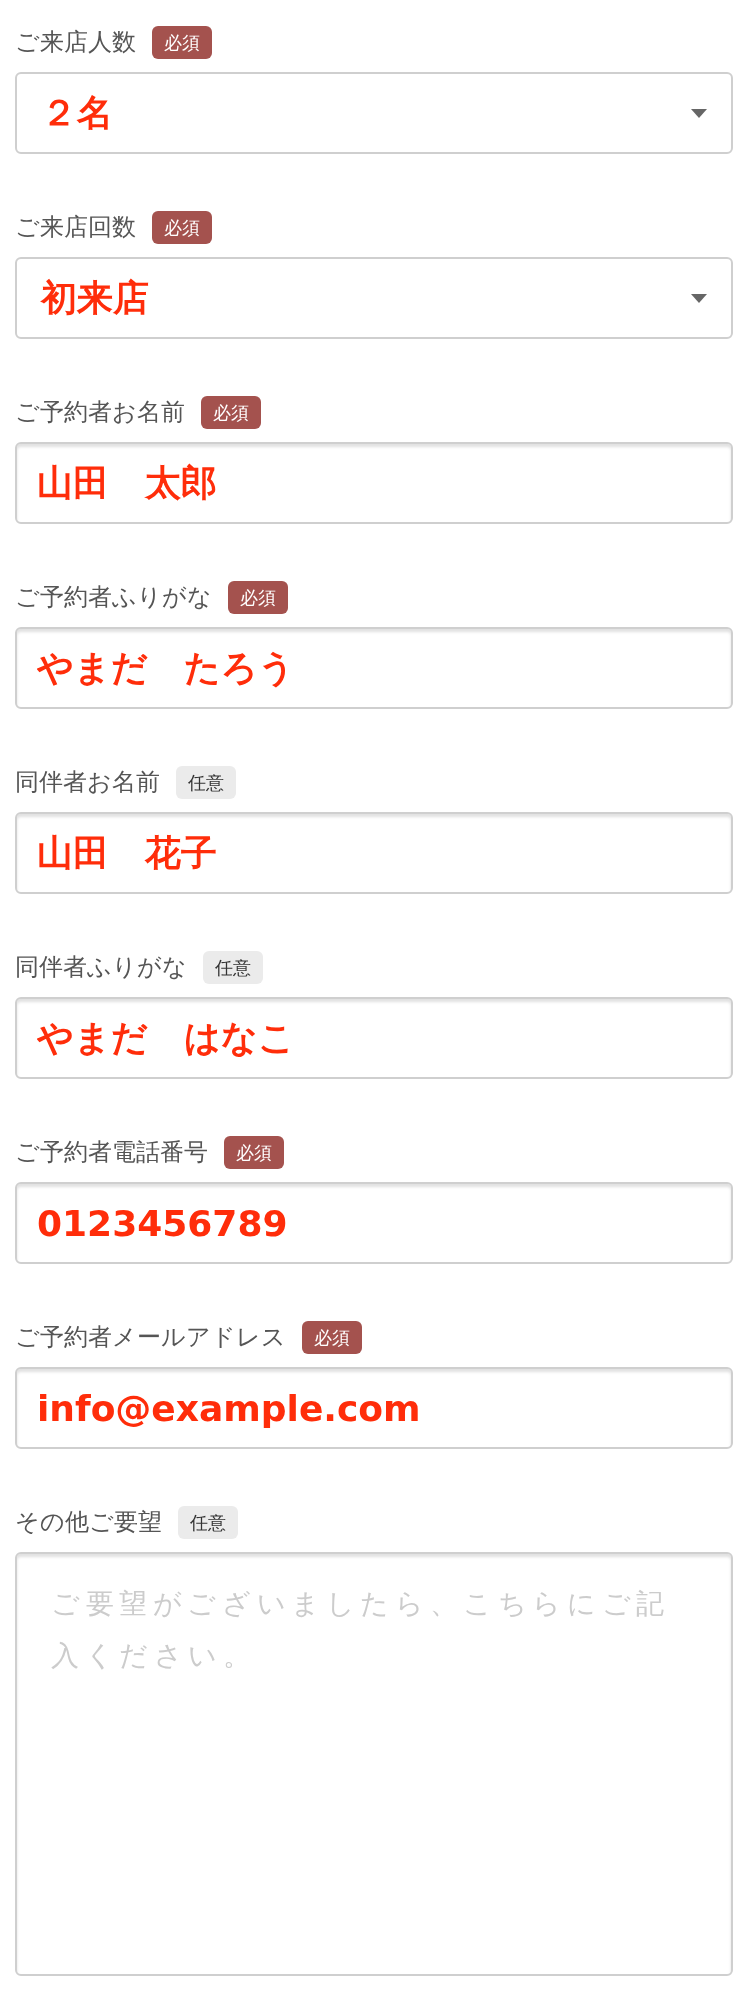 The height and width of the screenshot is (2000, 748). I want to click on input-field: やまだ たろう, so click(374, 668).